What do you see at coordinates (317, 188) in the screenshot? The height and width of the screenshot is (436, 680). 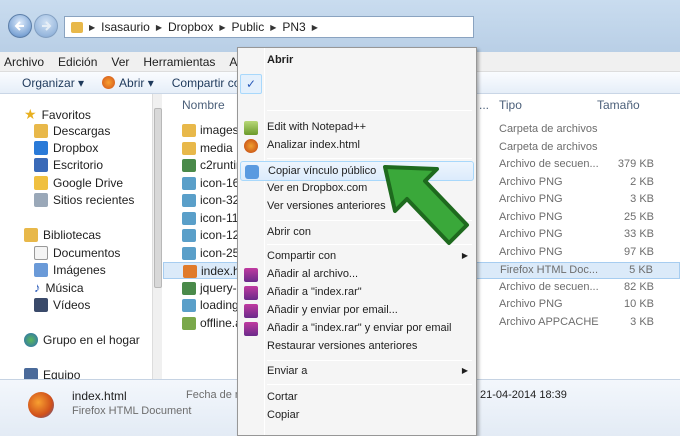 I see `menu-item-label: Ver en Dropbox.com` at bounding box center [317, 188].